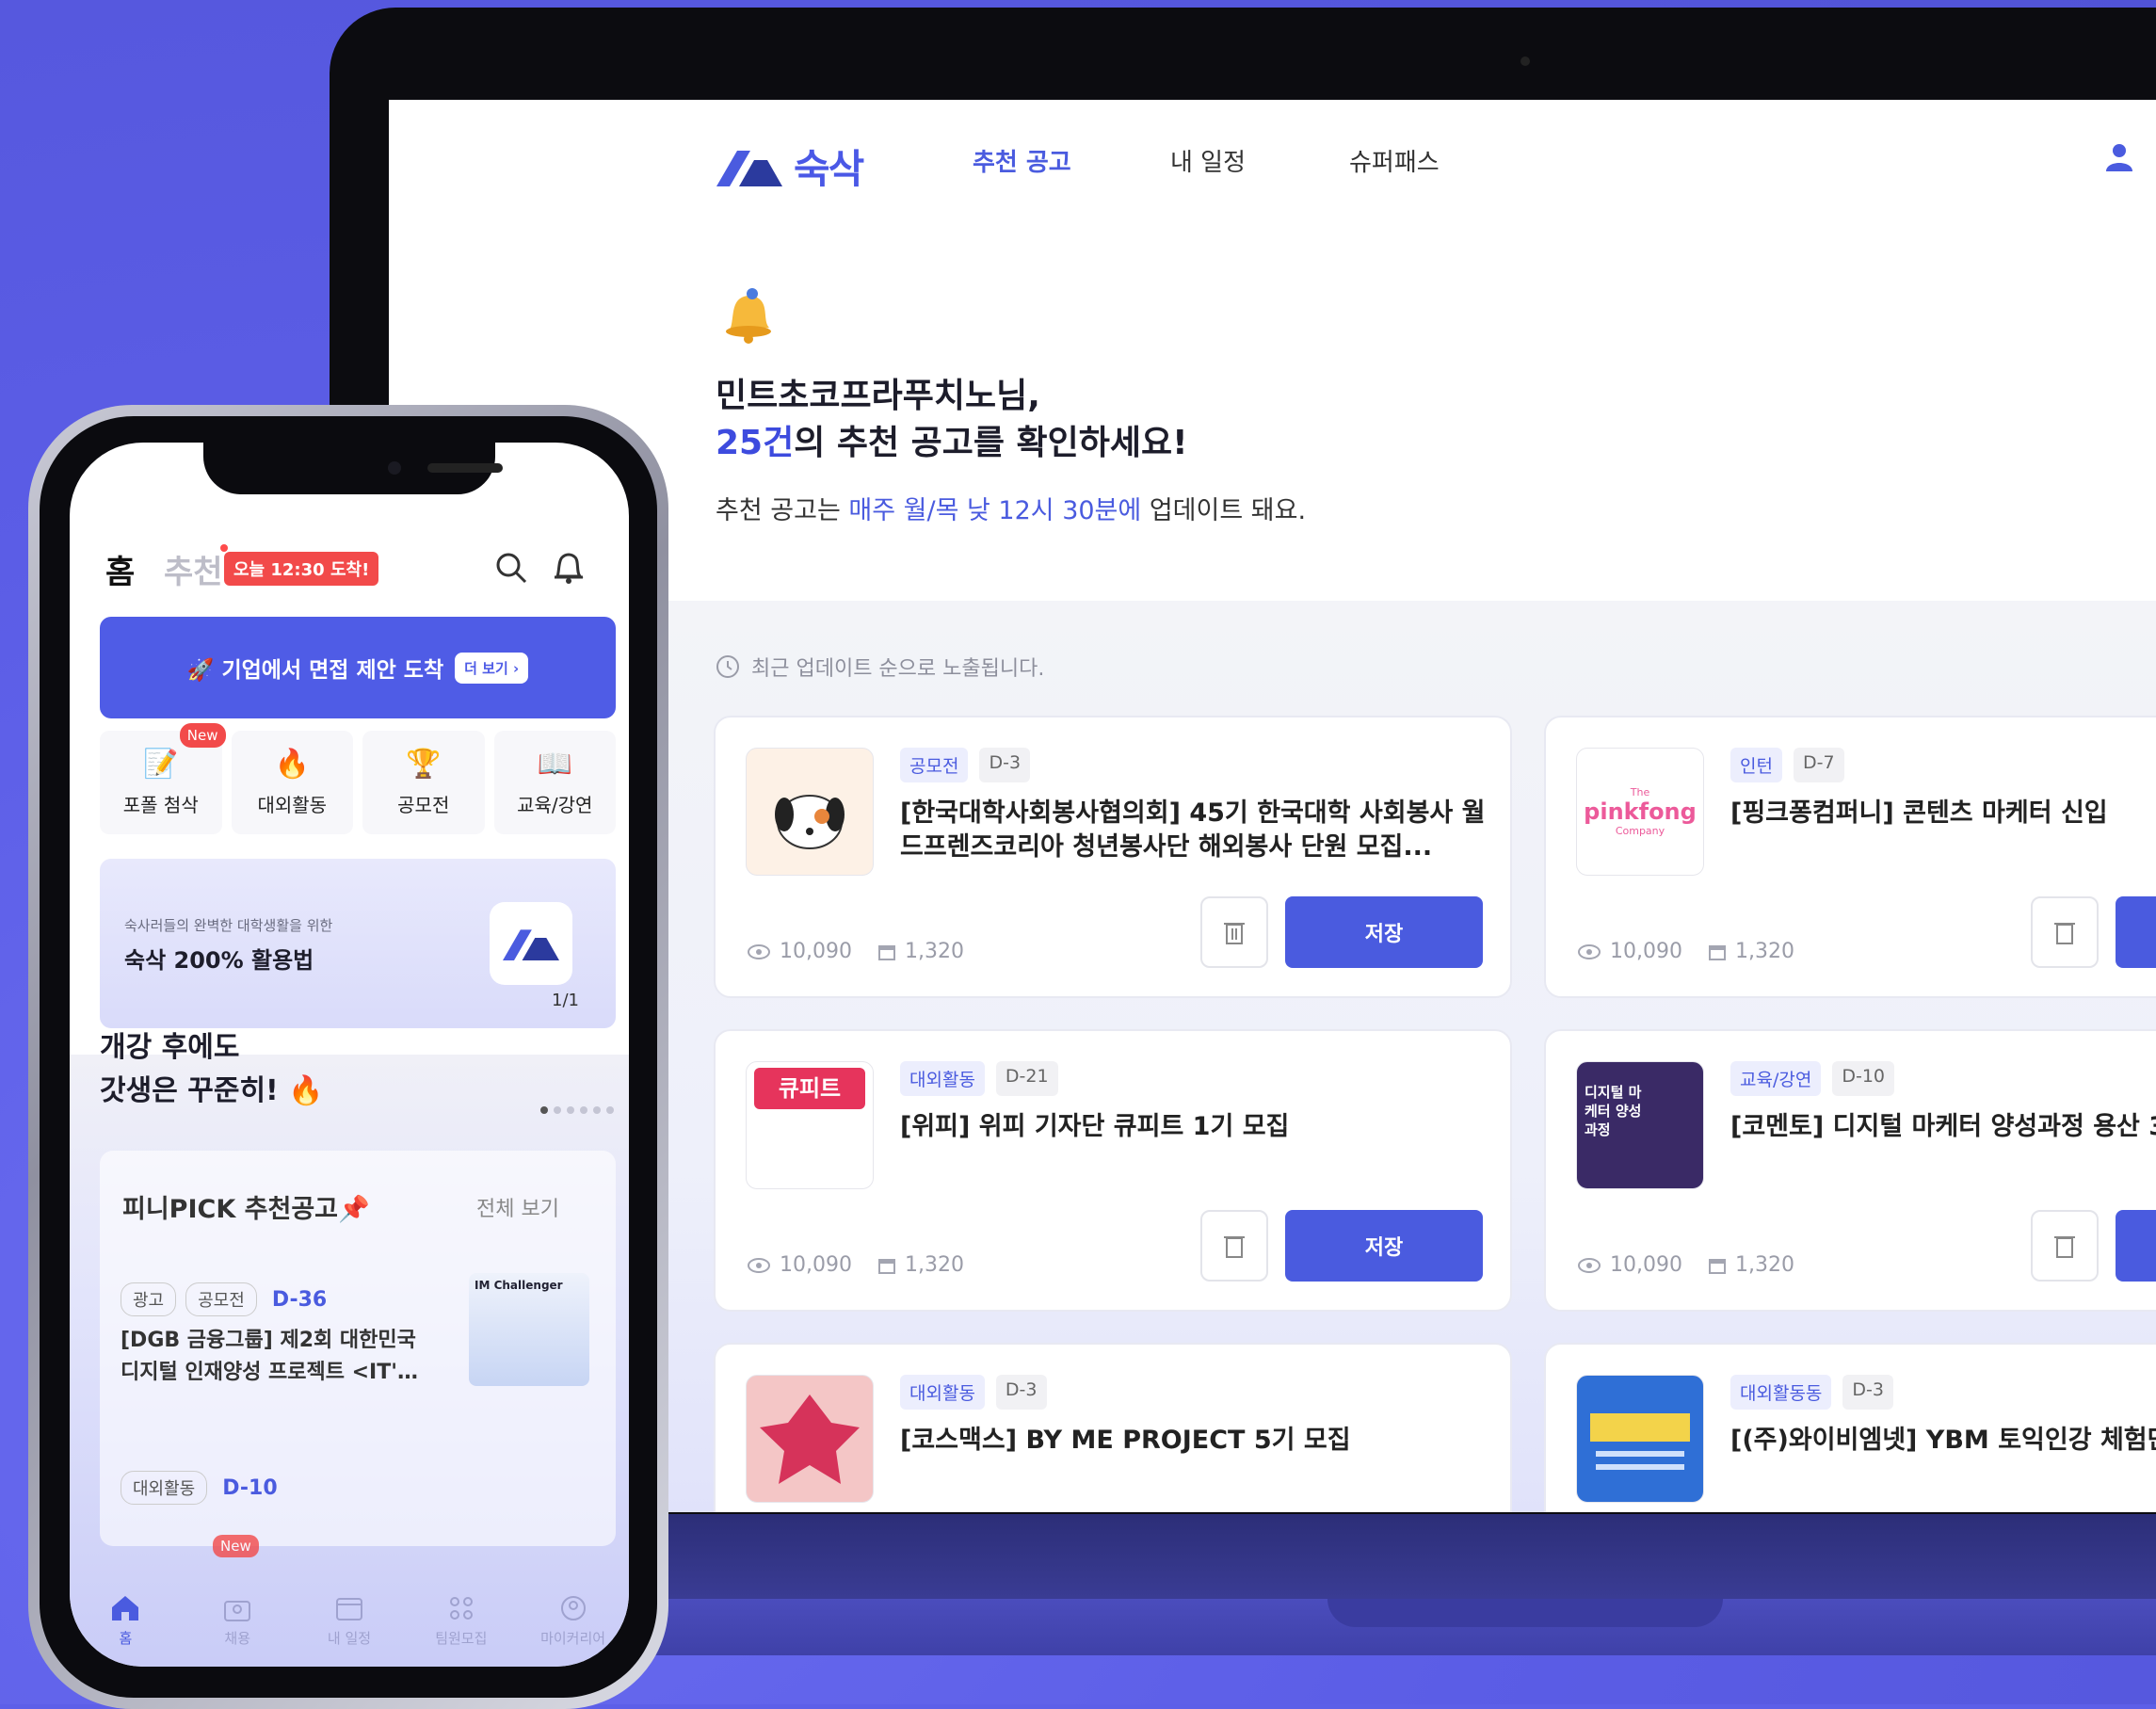  Describe the element at coordinates (565, 1001) in the screenshot. I see `carousel-pager: 1/1` at that location.